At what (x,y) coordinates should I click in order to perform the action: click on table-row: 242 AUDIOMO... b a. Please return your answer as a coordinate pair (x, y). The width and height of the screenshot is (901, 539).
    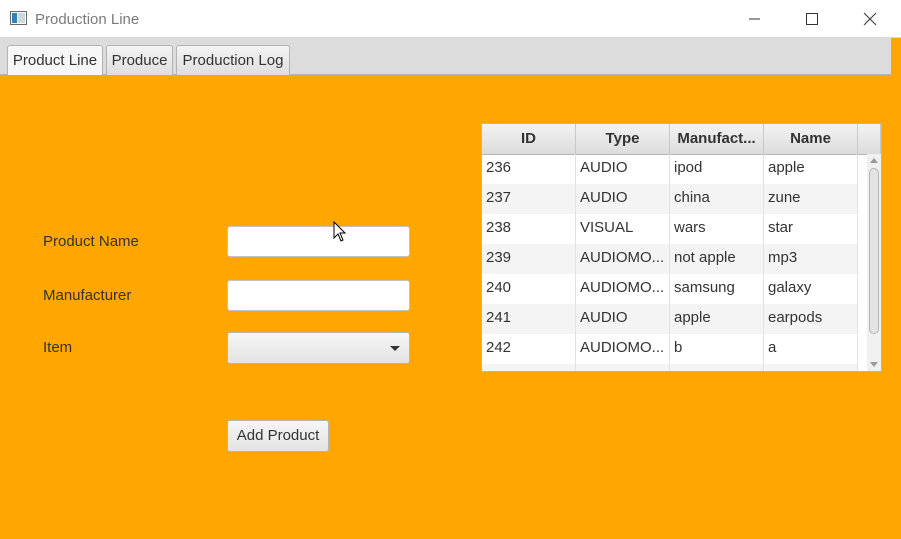
    Looking at the image, I should click on (670, 349).